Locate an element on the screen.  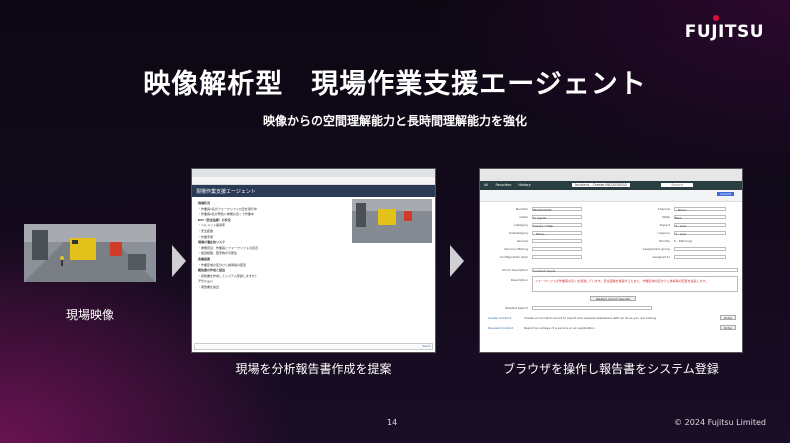
logo-dot-icon is located at coordinates (715, 18).